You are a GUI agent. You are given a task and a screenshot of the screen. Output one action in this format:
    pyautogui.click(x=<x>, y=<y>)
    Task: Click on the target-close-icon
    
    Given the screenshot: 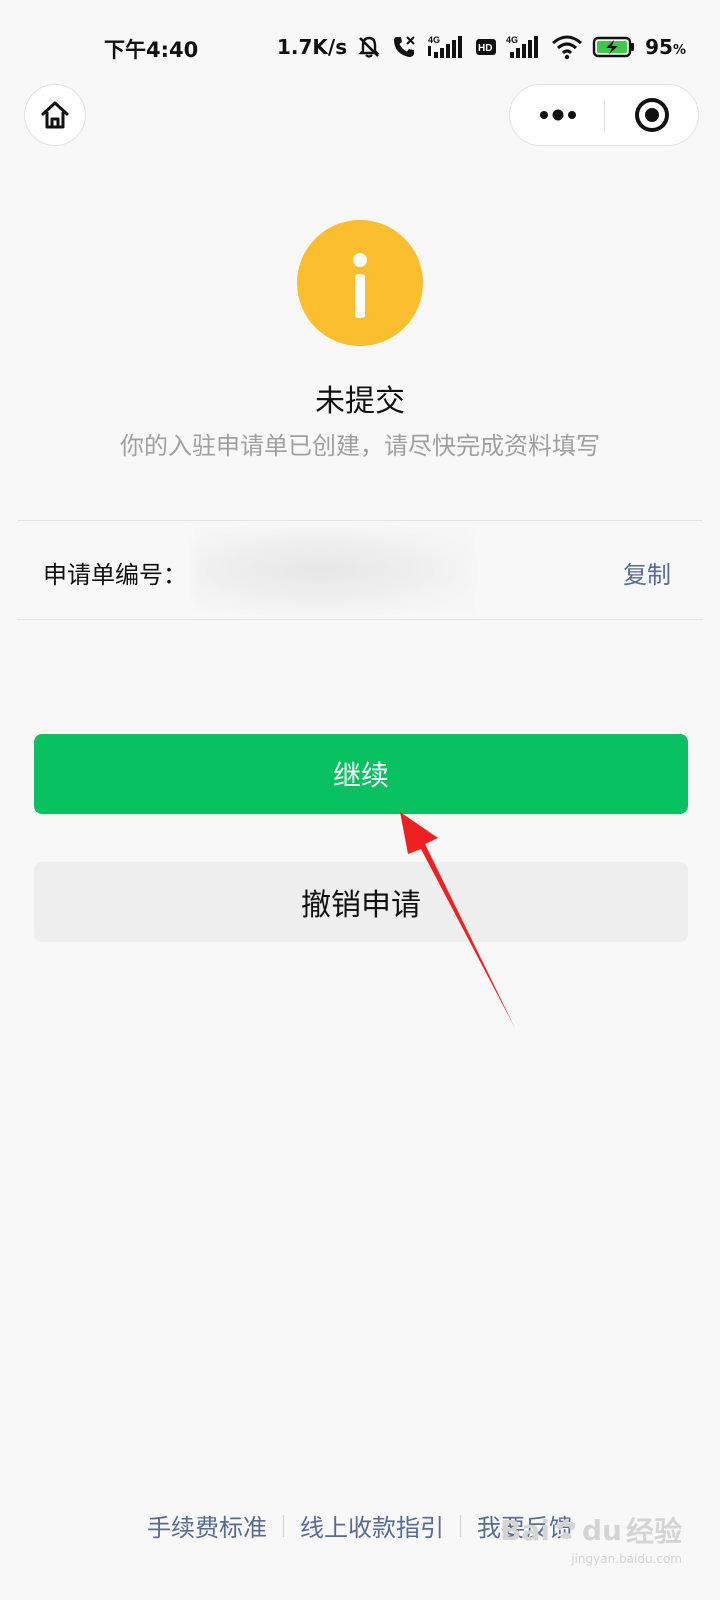 What is the action you would take?
    pyautogui.click(x=652, y=115)
    